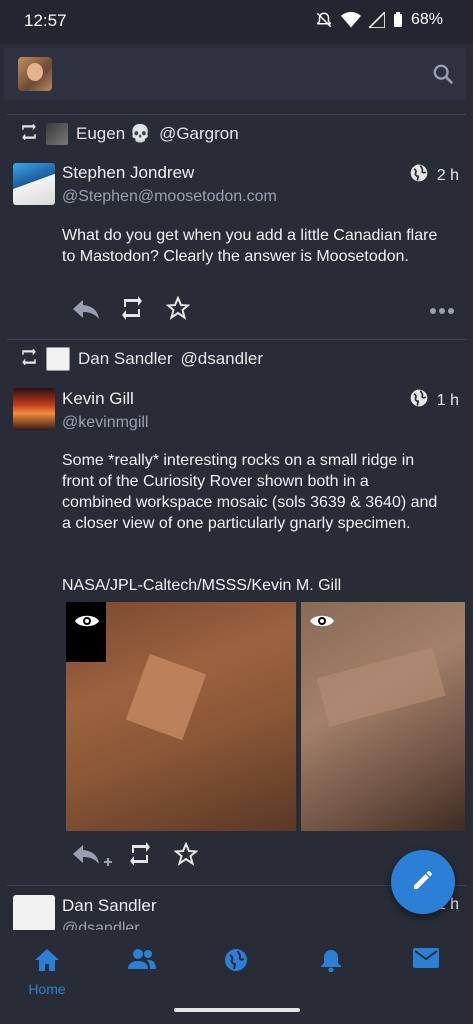  I want to click on reply-all-icon, so click(92, 858).